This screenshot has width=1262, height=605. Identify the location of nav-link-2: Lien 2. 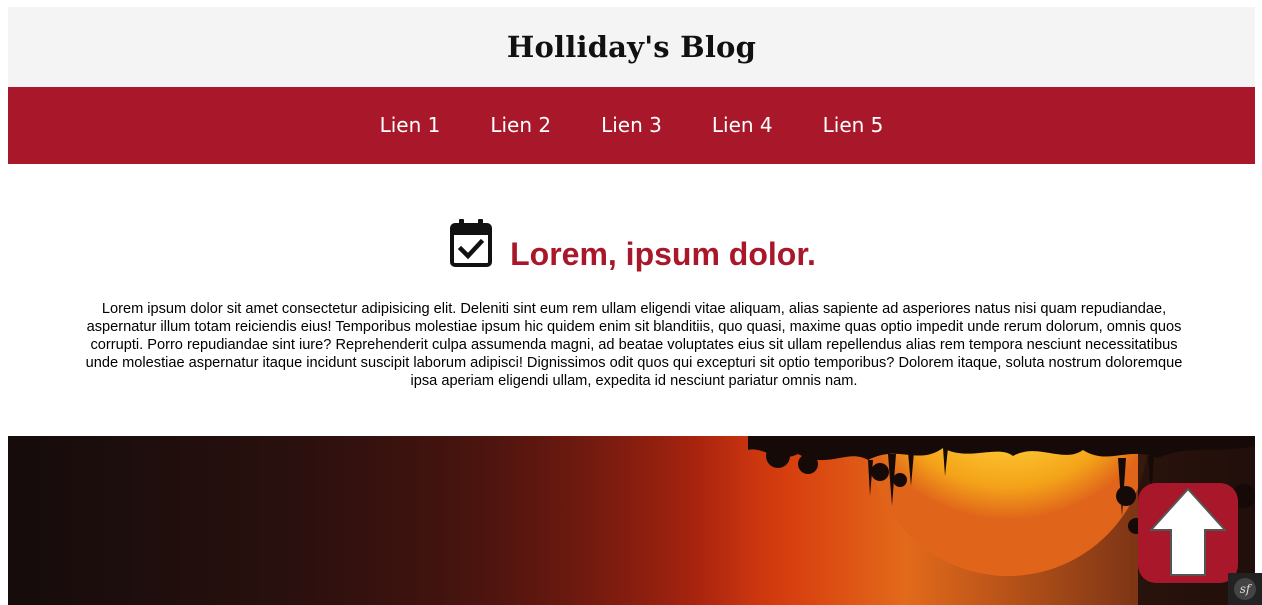
(520, 125).